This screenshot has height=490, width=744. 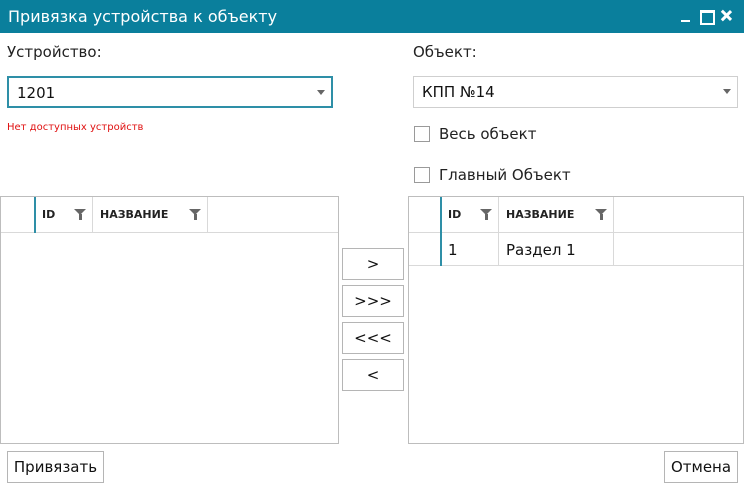 I want to click on cell-name: Раздел 1, so click(x=556, y=249).